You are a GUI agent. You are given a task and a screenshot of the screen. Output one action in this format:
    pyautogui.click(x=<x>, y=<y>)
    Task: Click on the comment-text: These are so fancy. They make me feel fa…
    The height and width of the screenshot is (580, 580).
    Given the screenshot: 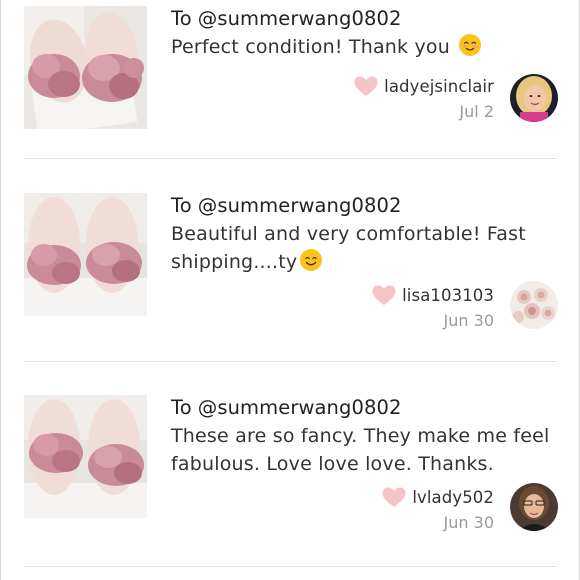 What is the action you would take?
    pyautogui.click(x=360, y=450)
    